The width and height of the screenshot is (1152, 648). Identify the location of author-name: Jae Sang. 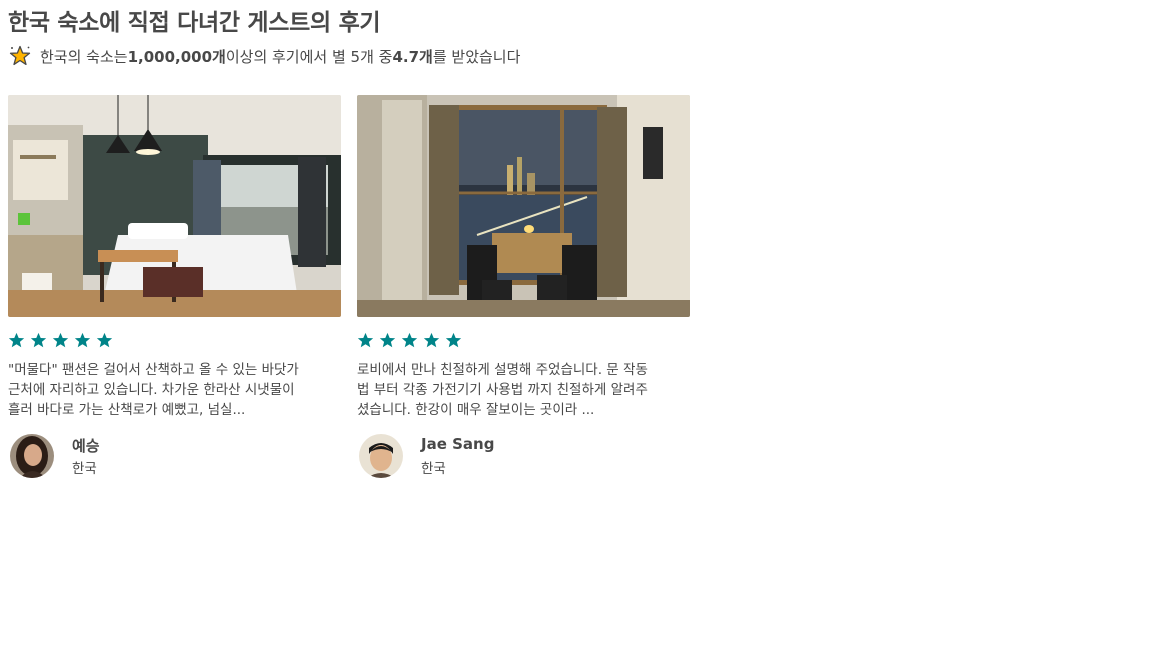
(457, 444).